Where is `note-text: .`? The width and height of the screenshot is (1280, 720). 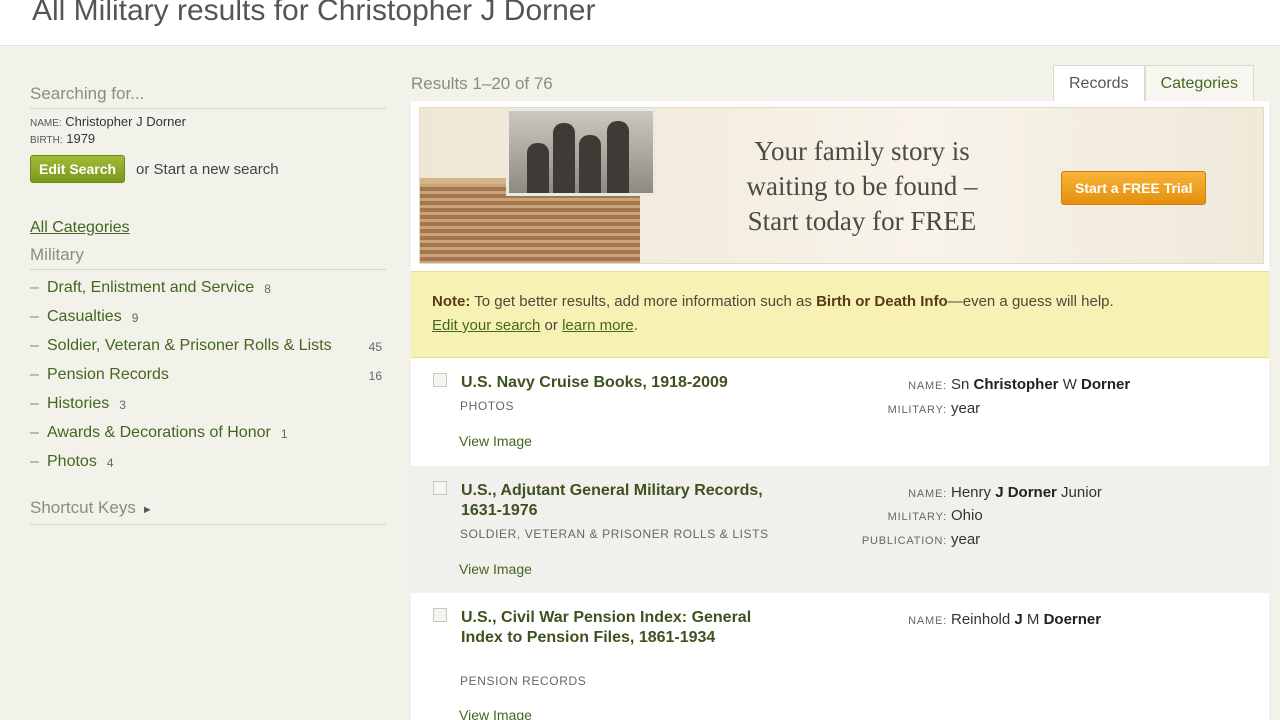
note-text: . is located at coordinates (635, 325).